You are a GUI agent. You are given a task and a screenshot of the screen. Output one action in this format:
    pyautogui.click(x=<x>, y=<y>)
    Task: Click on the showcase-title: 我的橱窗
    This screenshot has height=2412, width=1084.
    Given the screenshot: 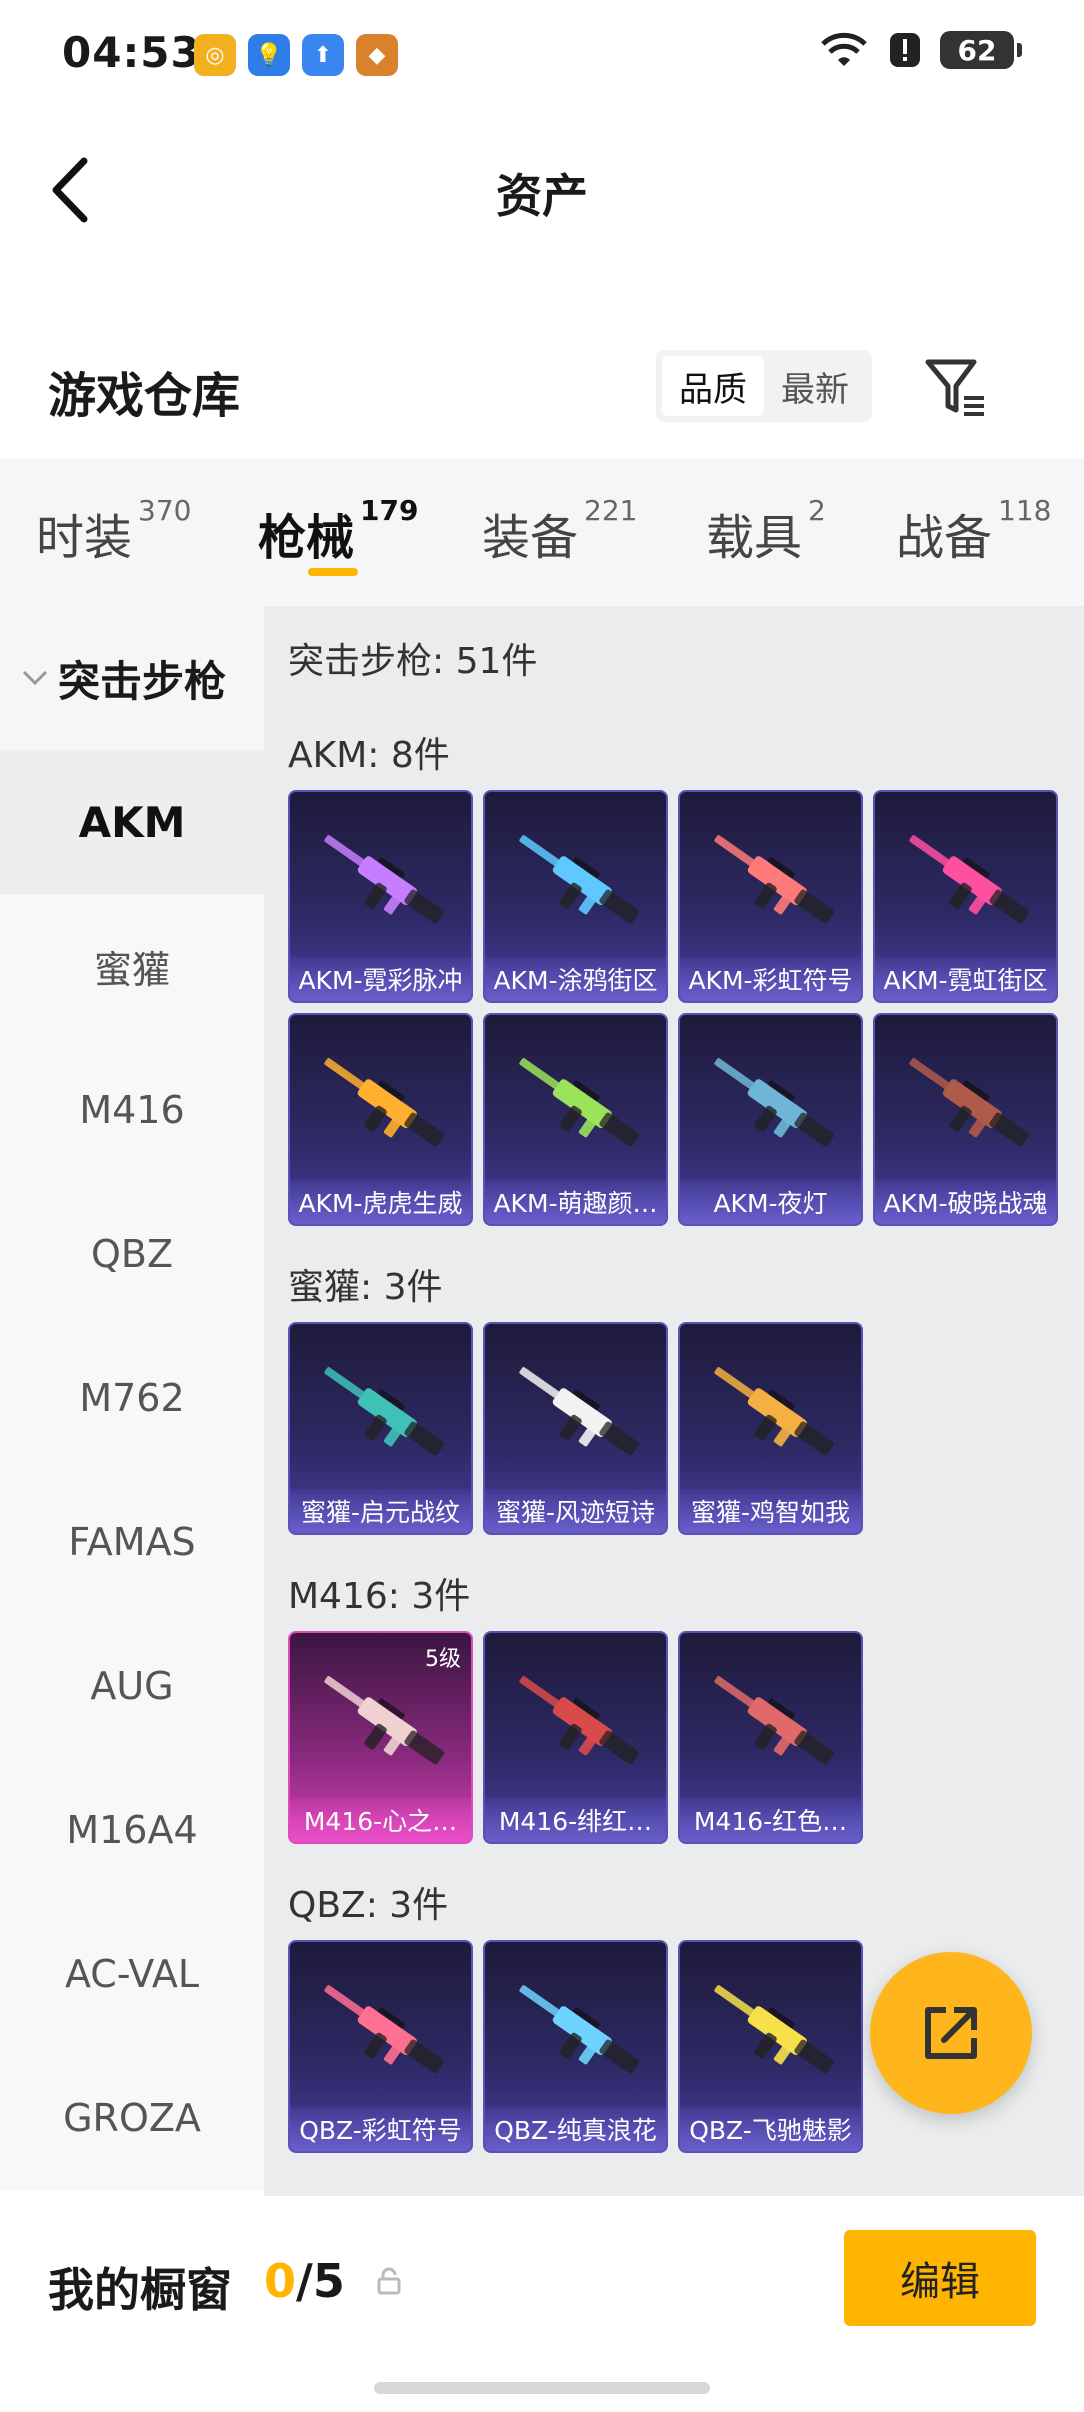 What is the action you would take?
    pyautogui.click(x=140, y=2290)
    